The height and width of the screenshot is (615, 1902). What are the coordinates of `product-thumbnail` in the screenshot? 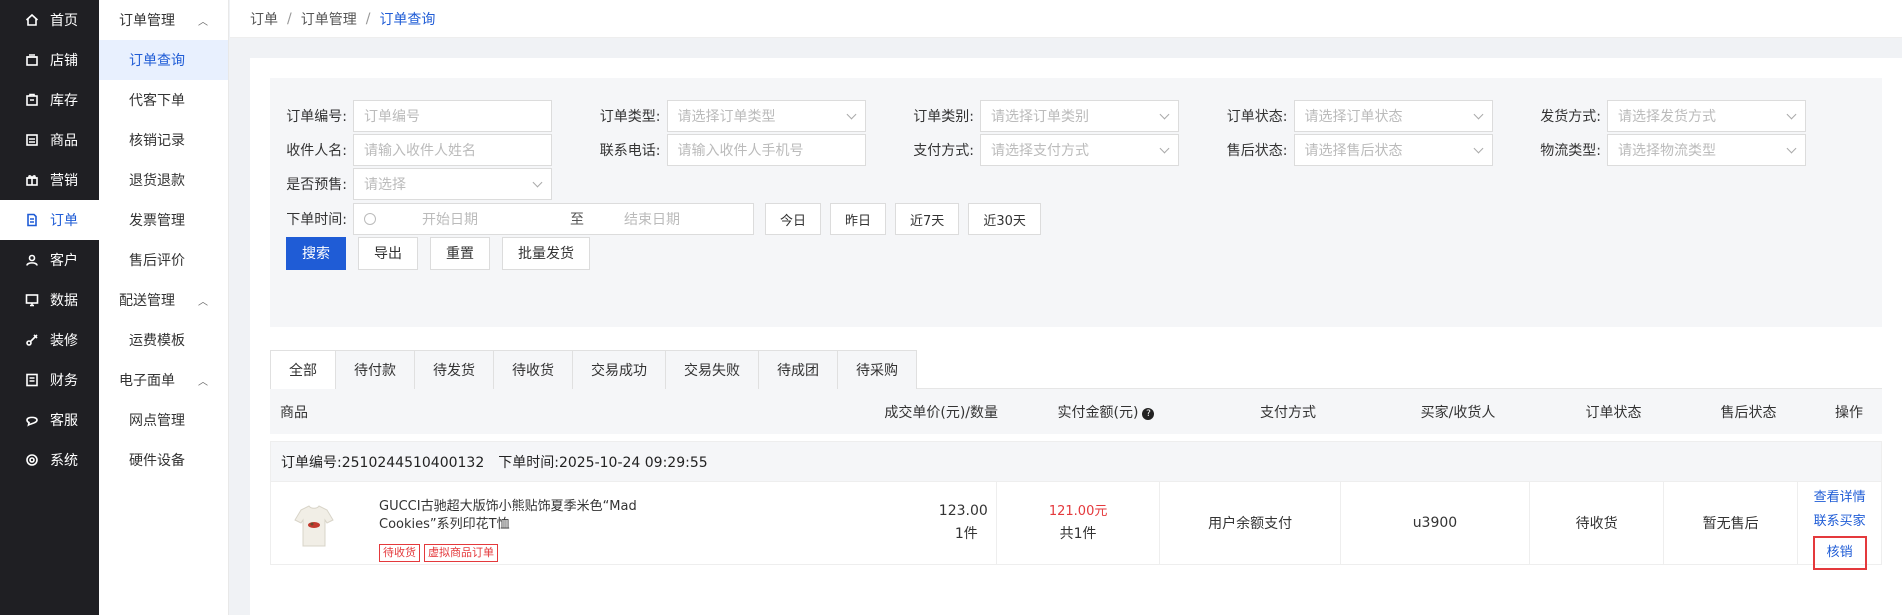 It's located at (314, 525).